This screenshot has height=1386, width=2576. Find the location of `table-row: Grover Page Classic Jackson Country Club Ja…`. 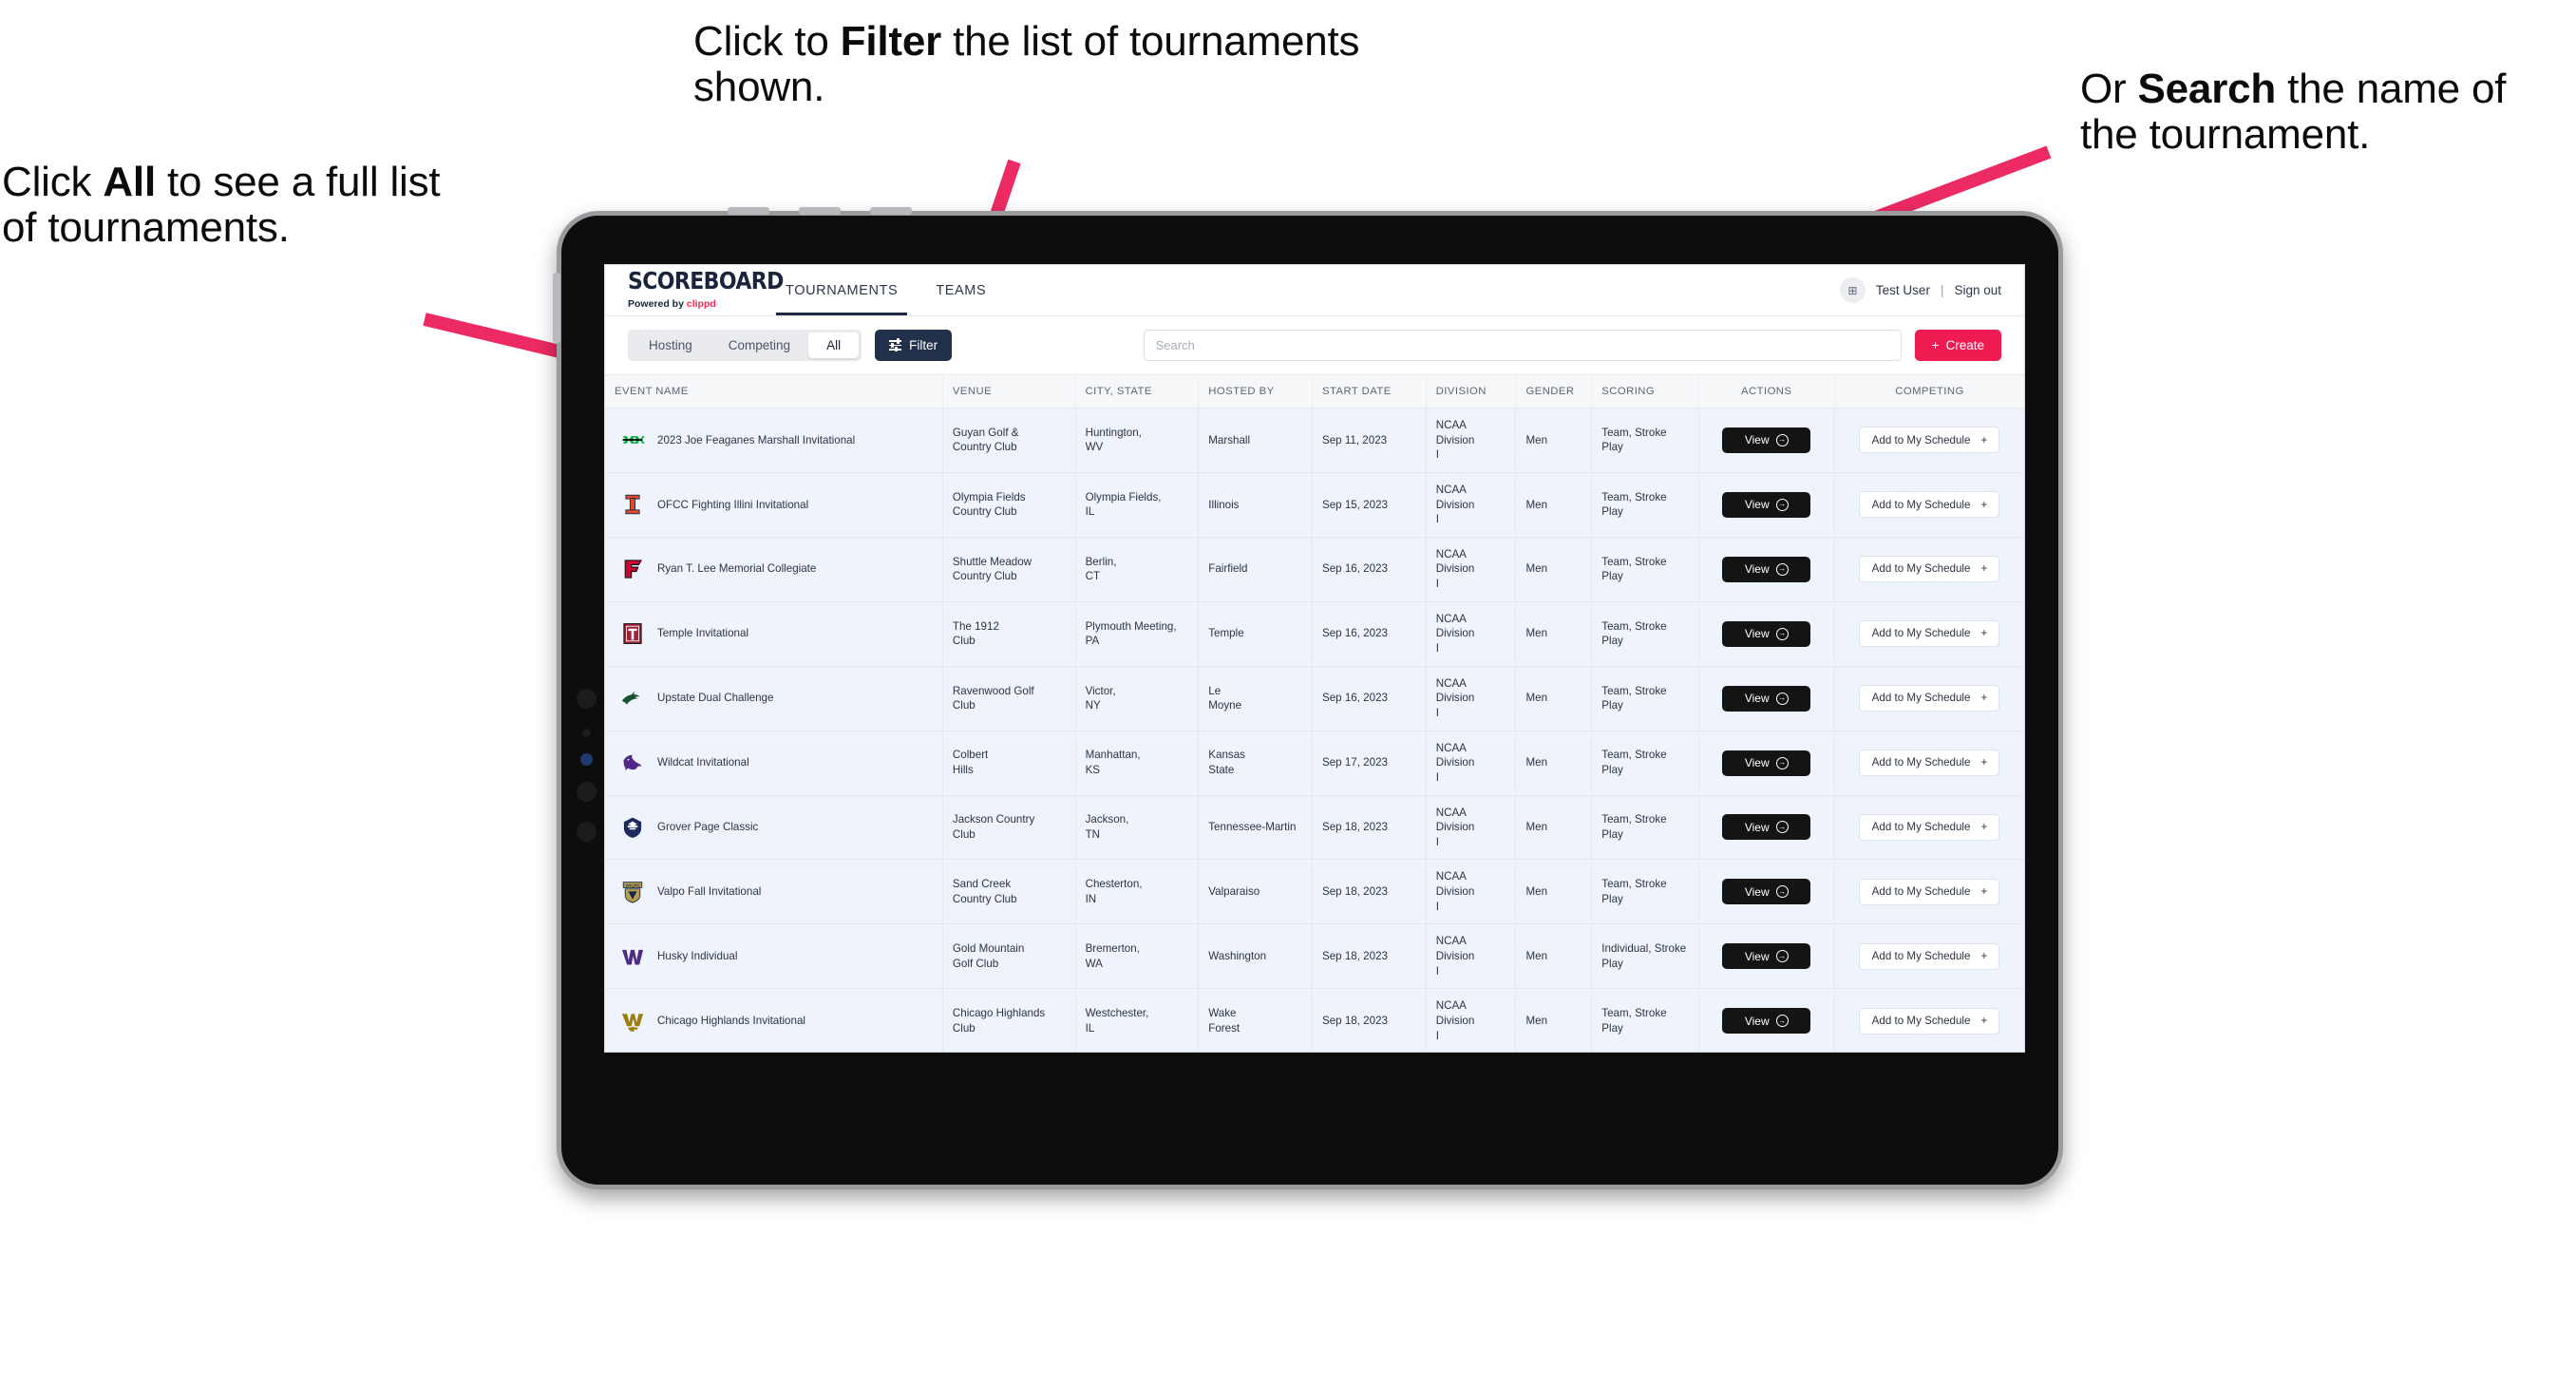

table-row: Grover Page Classic Jackson Country Club Ja… is located at coordinates (1314, 828).